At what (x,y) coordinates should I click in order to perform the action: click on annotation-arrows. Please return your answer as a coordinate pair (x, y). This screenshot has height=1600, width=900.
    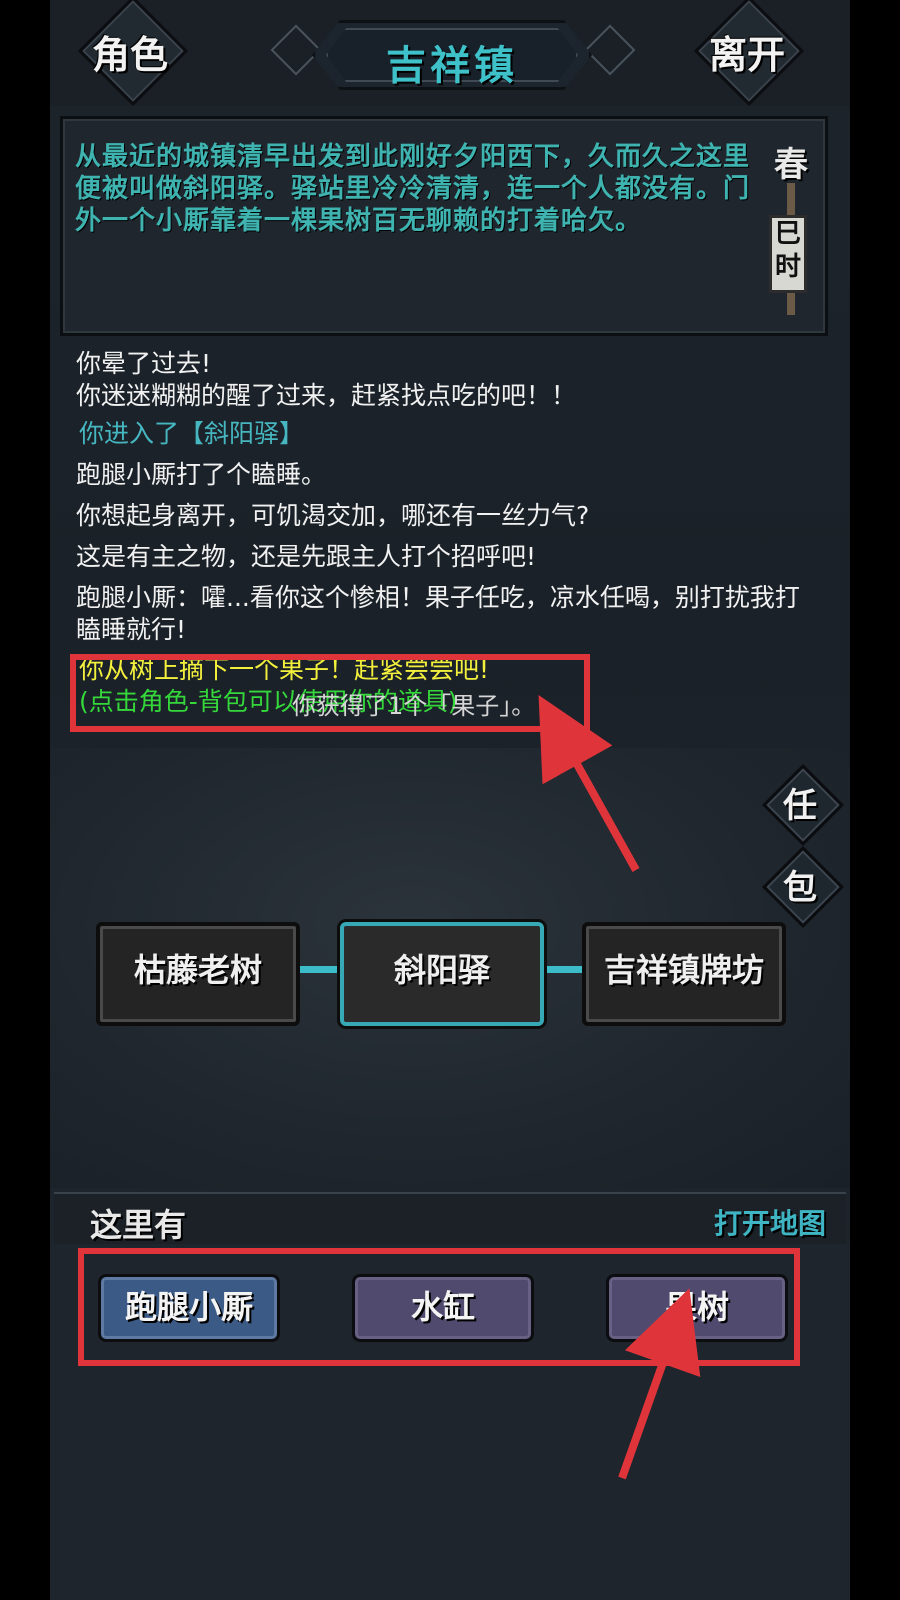
    Looking at the image, I should click on (619, 1087).